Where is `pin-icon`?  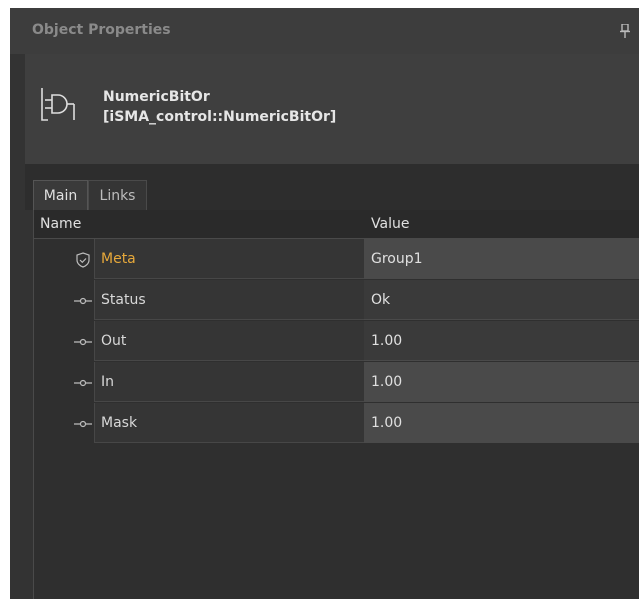
pin-icon is located at coordinates (625, 31).